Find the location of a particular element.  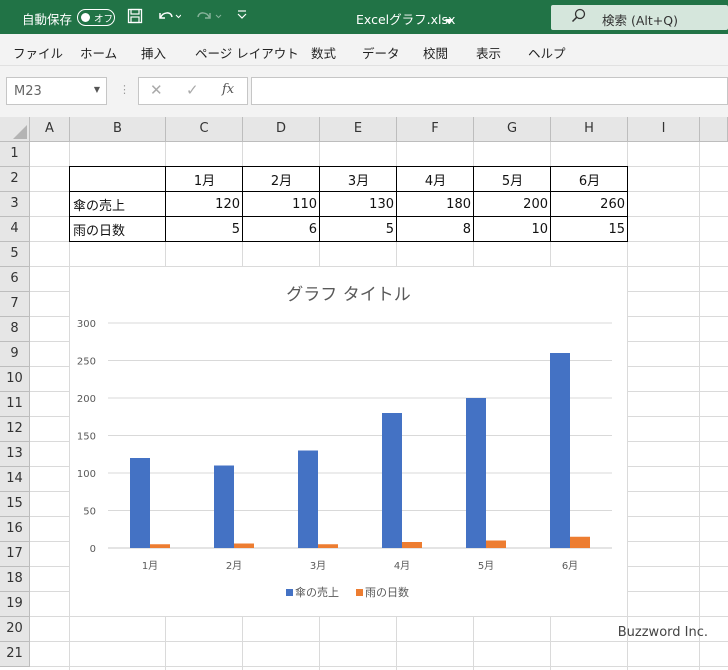

tab-review: 校閲 is located at coordinates (435, 52).